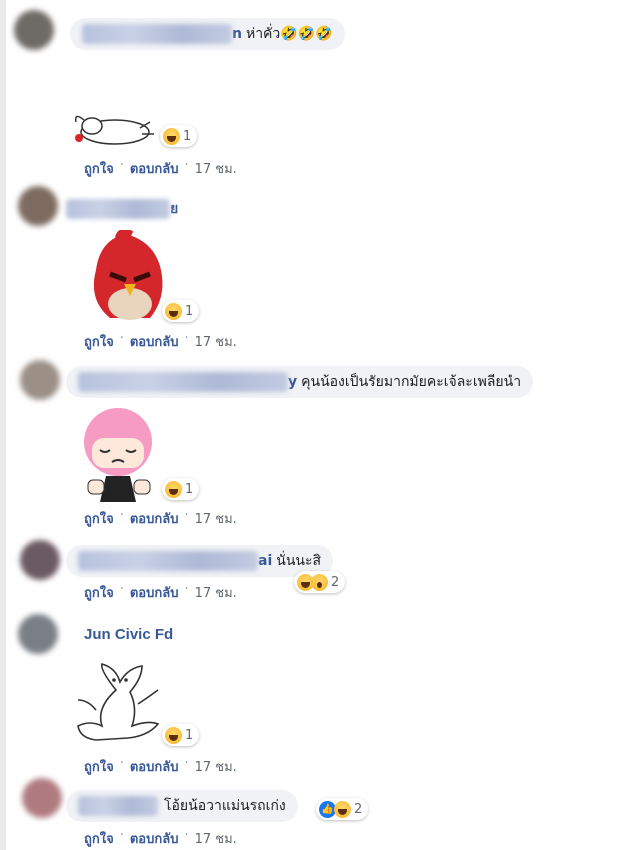 The image size is (640, 850). Describe the element at coordinates (292, 382) in the screenshot. I see `author-name-suffix: y` at that location.